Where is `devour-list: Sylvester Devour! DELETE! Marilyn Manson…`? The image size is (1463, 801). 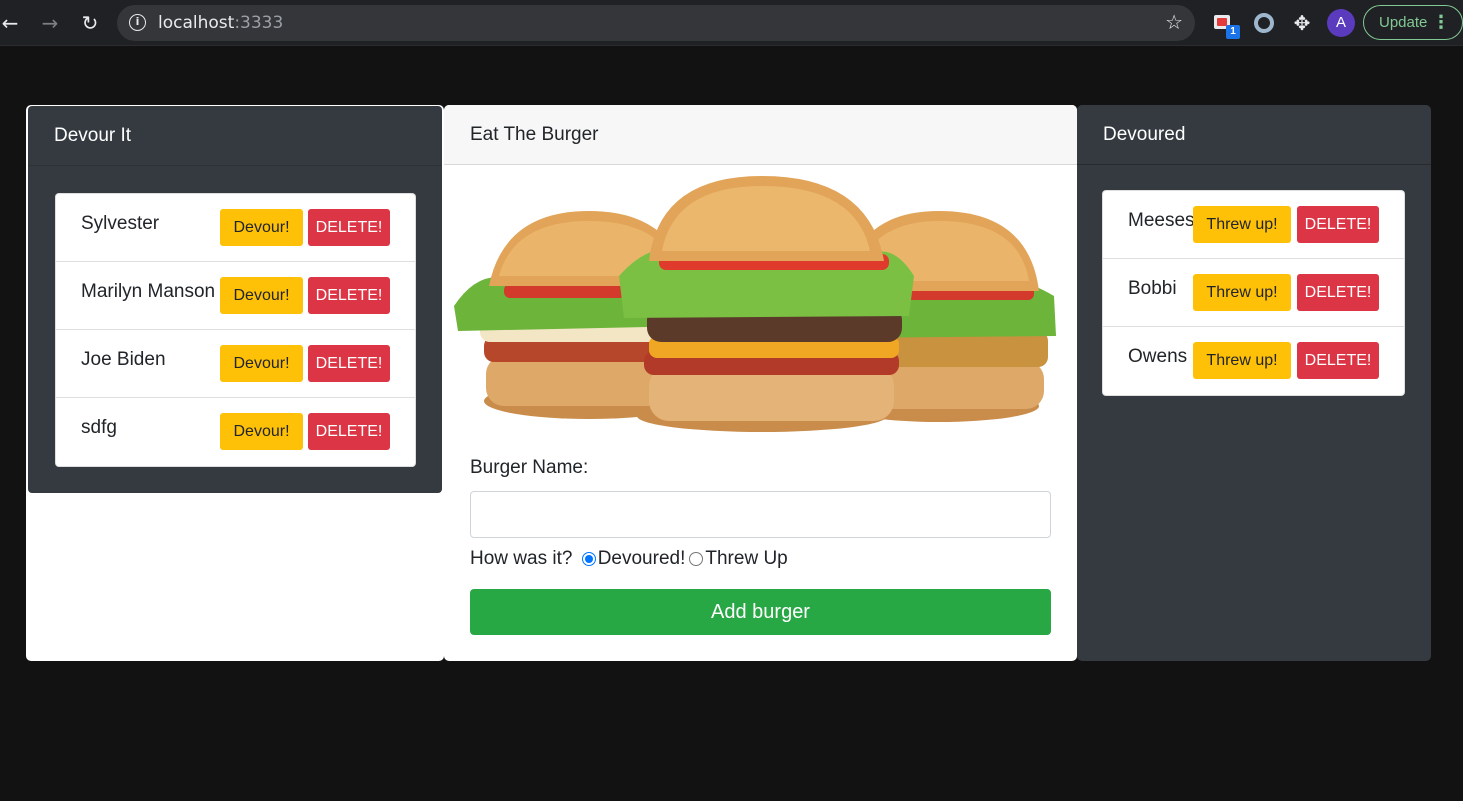
devour-list: Sylvester Devour! DELETE! Marilyn Manson… is located at coordinates (235, 330).